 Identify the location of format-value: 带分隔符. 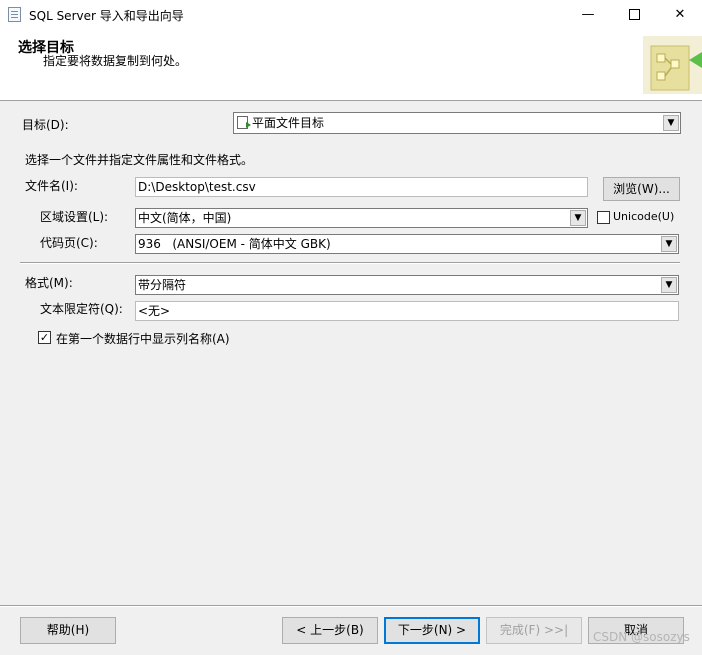
(162, 285).